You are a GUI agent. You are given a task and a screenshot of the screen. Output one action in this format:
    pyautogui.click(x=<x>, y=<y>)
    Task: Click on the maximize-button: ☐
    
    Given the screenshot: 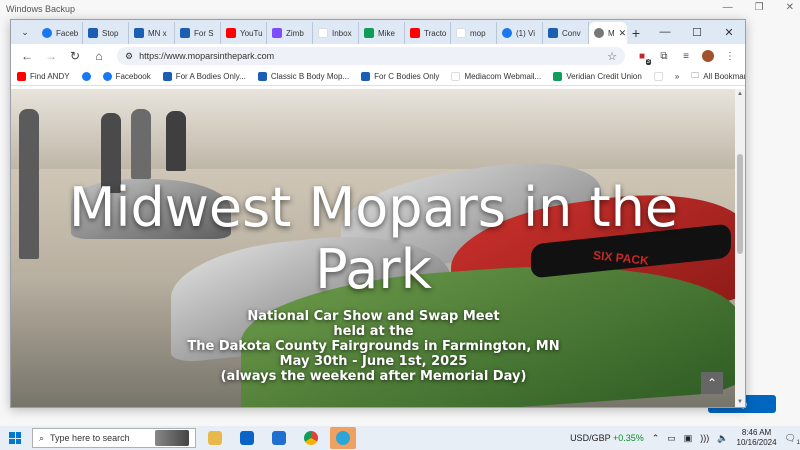 What is the action you would take?
    pyautogui.click(x=697, y=32)
    